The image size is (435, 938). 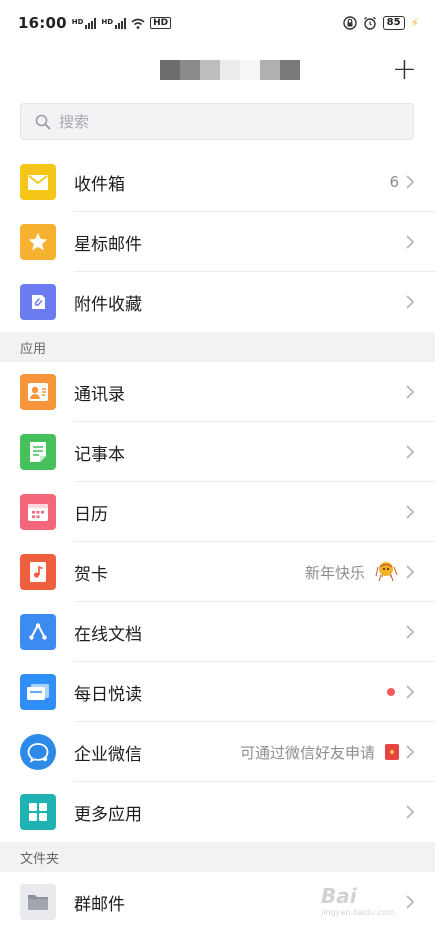 I want to click on list-item-wecom: 企业微信 可通过微信好友申请, so click(x=217, y=752).